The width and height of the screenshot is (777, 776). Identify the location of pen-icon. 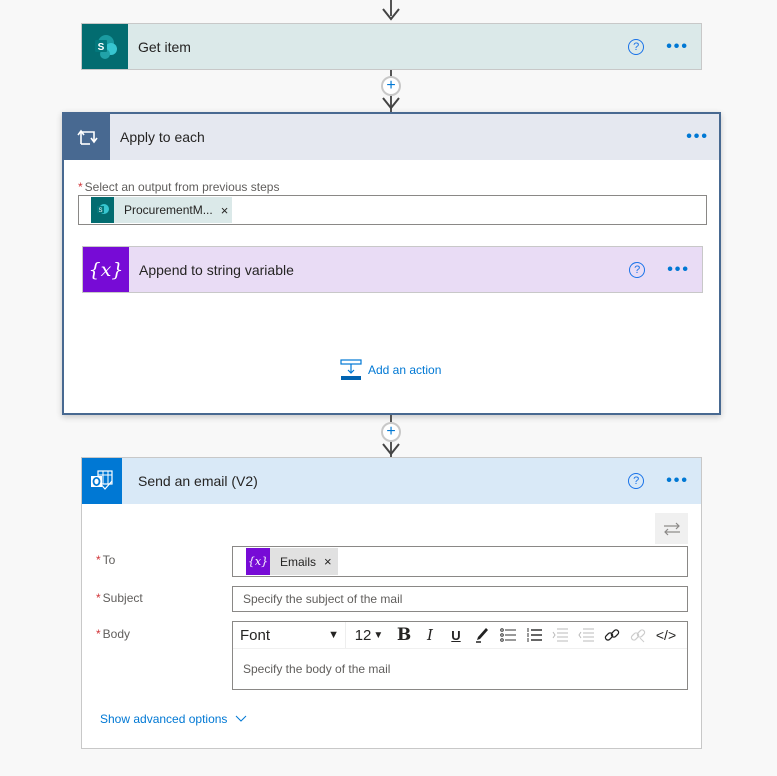
(482, 635).